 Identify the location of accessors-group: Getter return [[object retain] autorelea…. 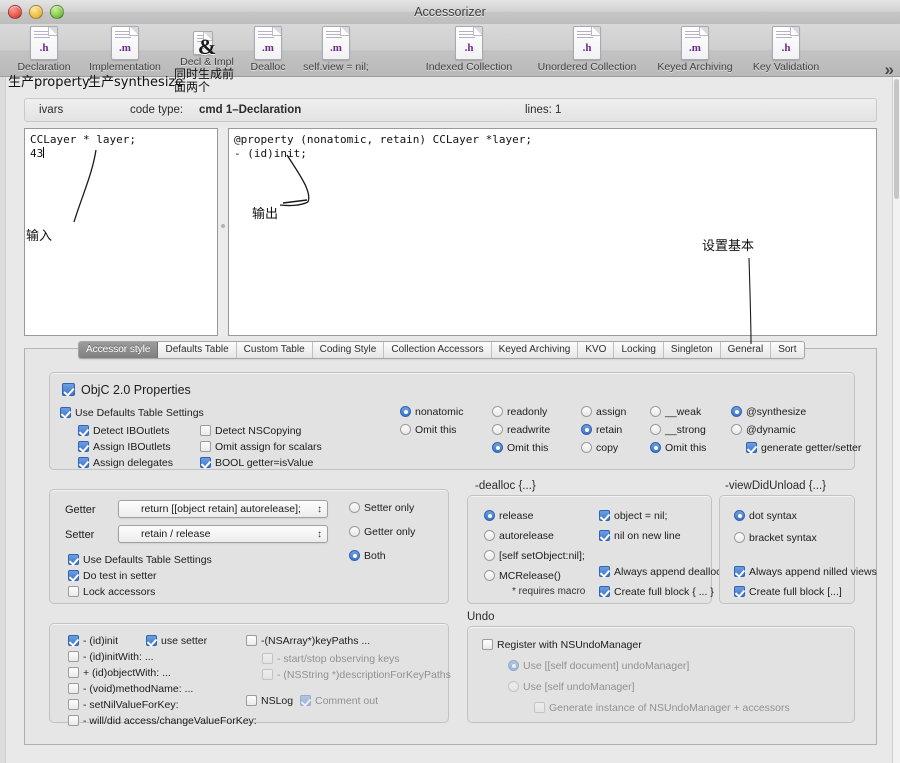
(249, 546).